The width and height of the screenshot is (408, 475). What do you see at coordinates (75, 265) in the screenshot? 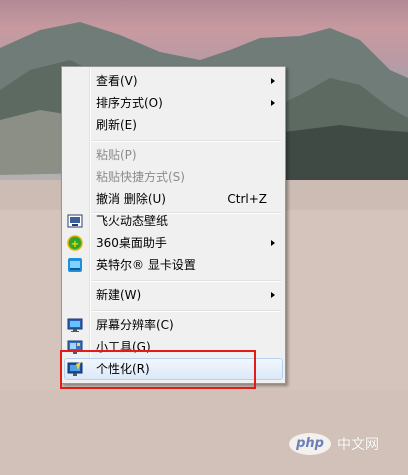
I see `intel-graphics-icon` at bounding box center [75, 265].